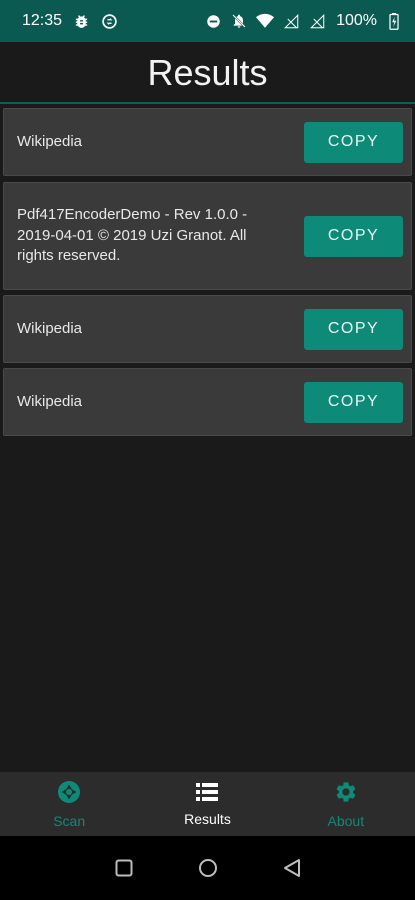  I want to click on system-nav-bar, so click(207, 868).